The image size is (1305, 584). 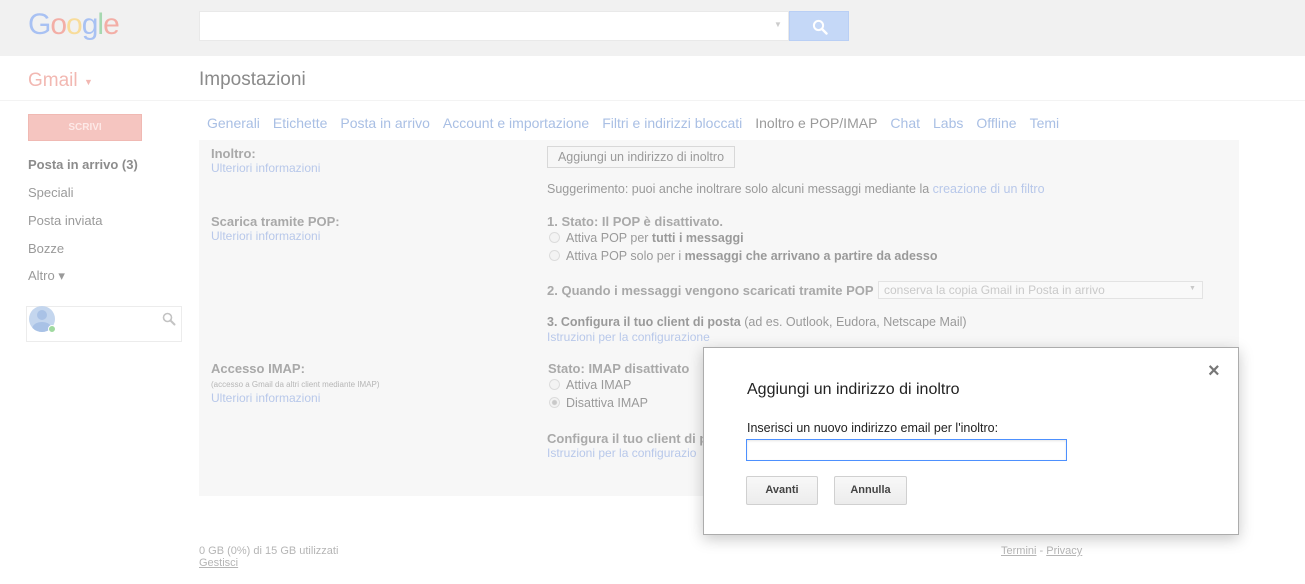 What do you see at coordinates (258, 368) in the screenshot?
I see `imap-label: Accesso IMAP:` at bounding box center [258, 368].